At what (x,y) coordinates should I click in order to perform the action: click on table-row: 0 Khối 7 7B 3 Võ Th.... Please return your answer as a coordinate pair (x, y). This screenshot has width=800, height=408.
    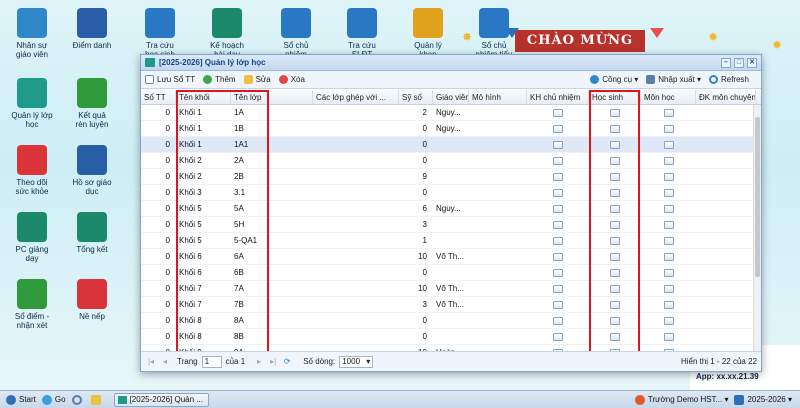
    Looking at the image, I should click on (447, 305).